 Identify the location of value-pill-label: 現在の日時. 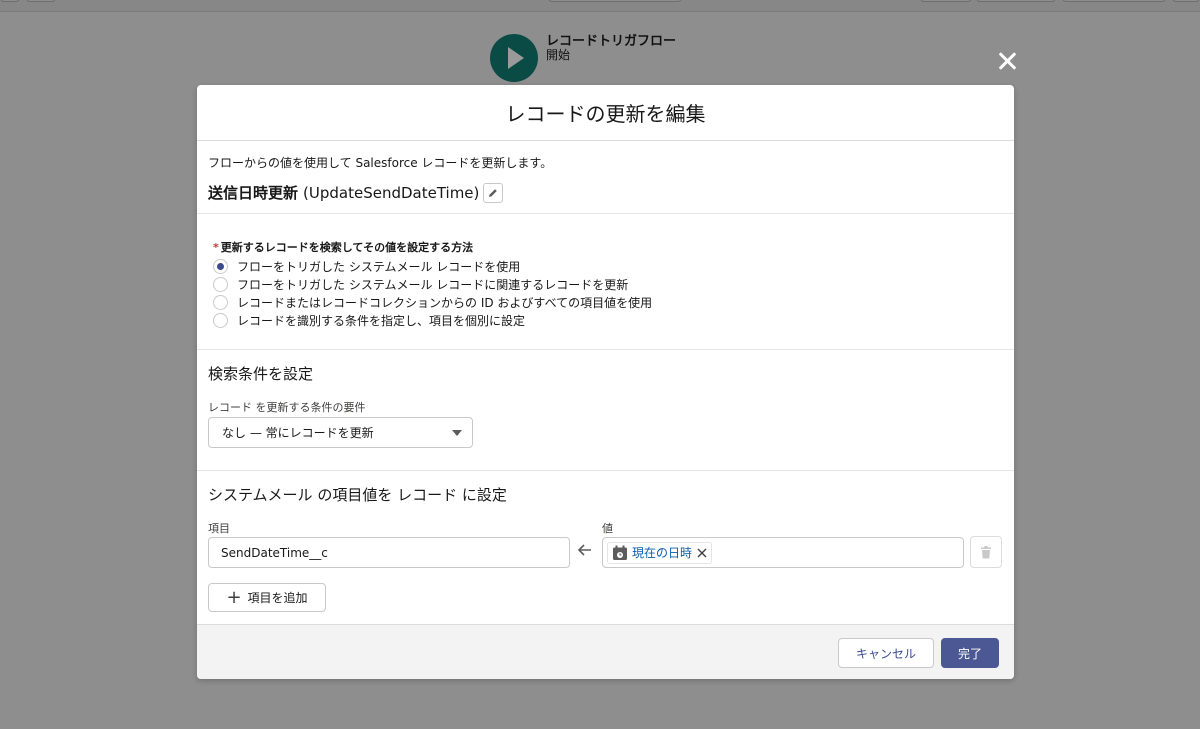
(662, 553).